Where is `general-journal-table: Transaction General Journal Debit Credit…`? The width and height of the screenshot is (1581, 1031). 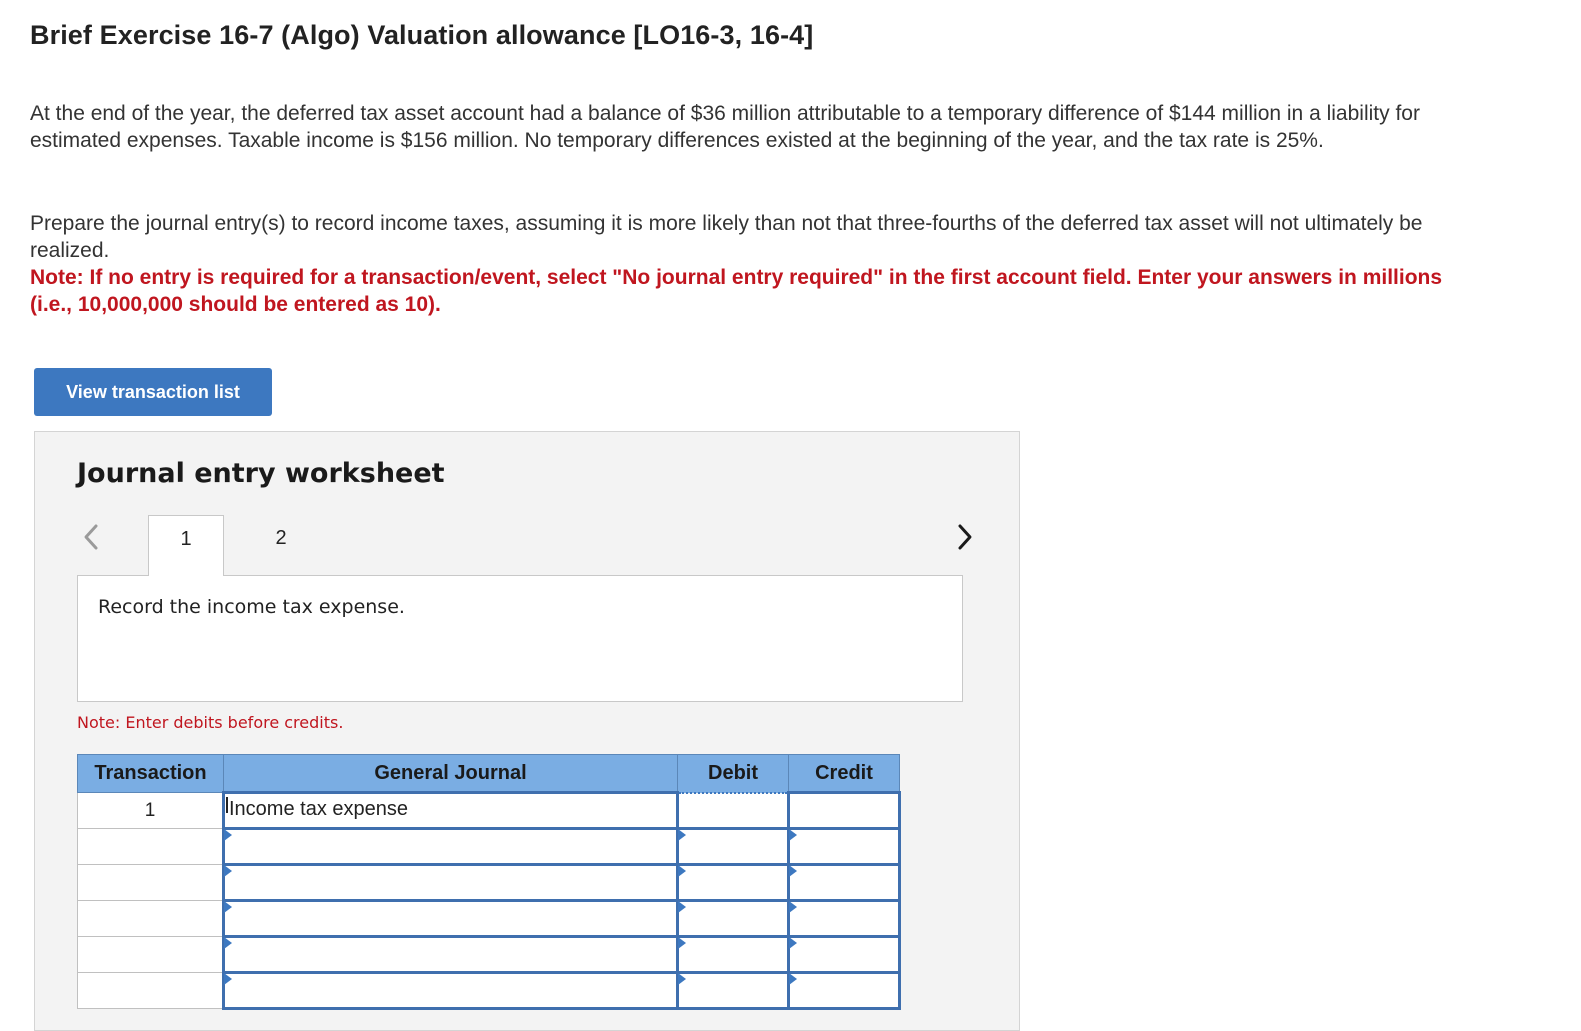
general-journal-table: Transaction General Journal Debit Credit… is located at coordinates (489, 882).